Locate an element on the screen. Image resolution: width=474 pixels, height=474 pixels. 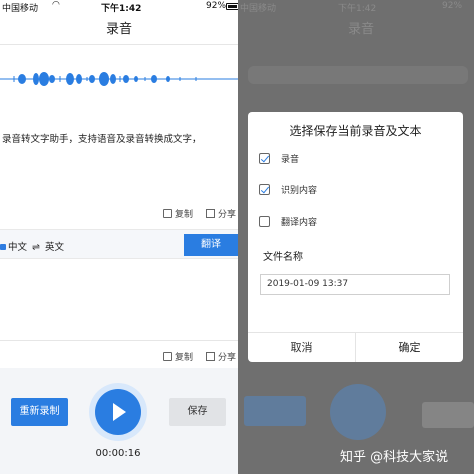
watermark: 知乎 @科技大家说 is located at coordinates (394, 457).